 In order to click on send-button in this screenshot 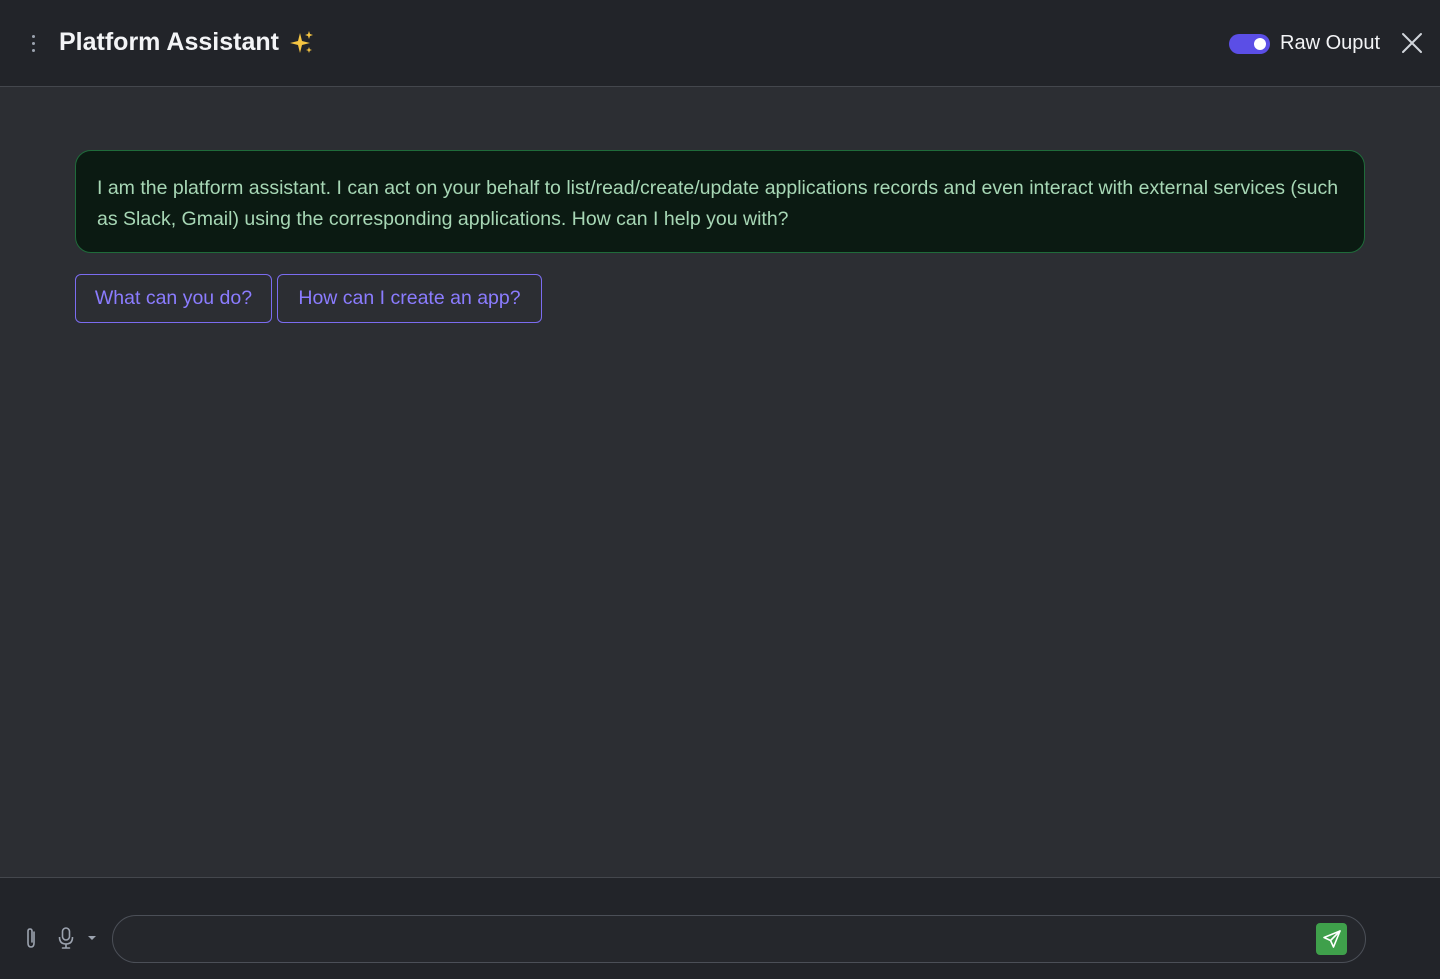, I will do `click(1331, 939)`.